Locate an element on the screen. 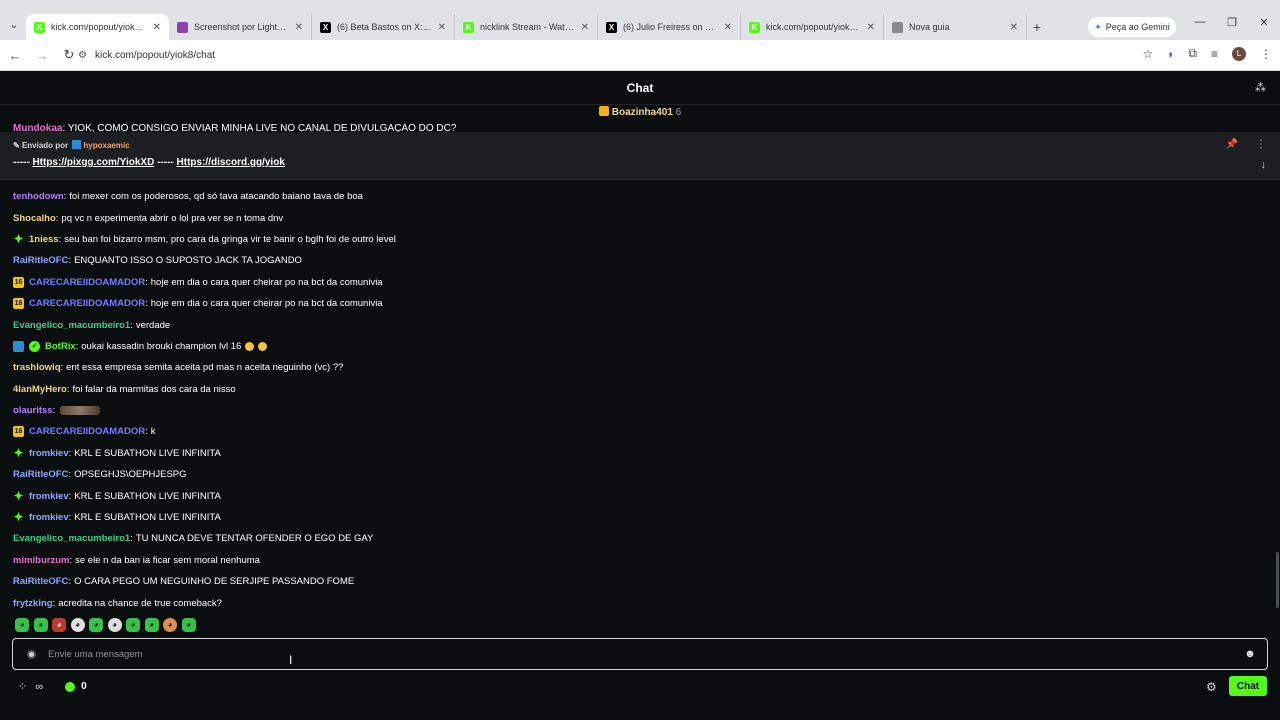  message-username: trashlowiq is located at coordinates (37, 367).